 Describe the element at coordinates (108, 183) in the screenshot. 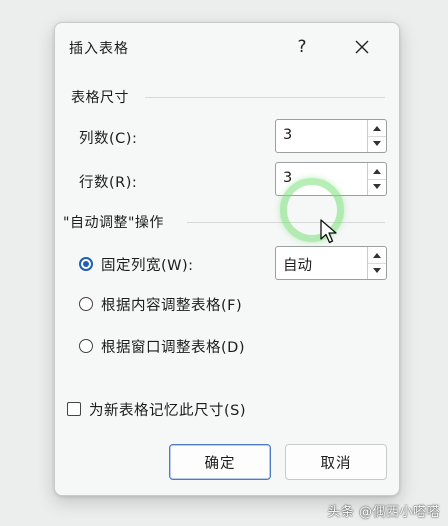

I see `rows-label: 行数(R):` at that location.